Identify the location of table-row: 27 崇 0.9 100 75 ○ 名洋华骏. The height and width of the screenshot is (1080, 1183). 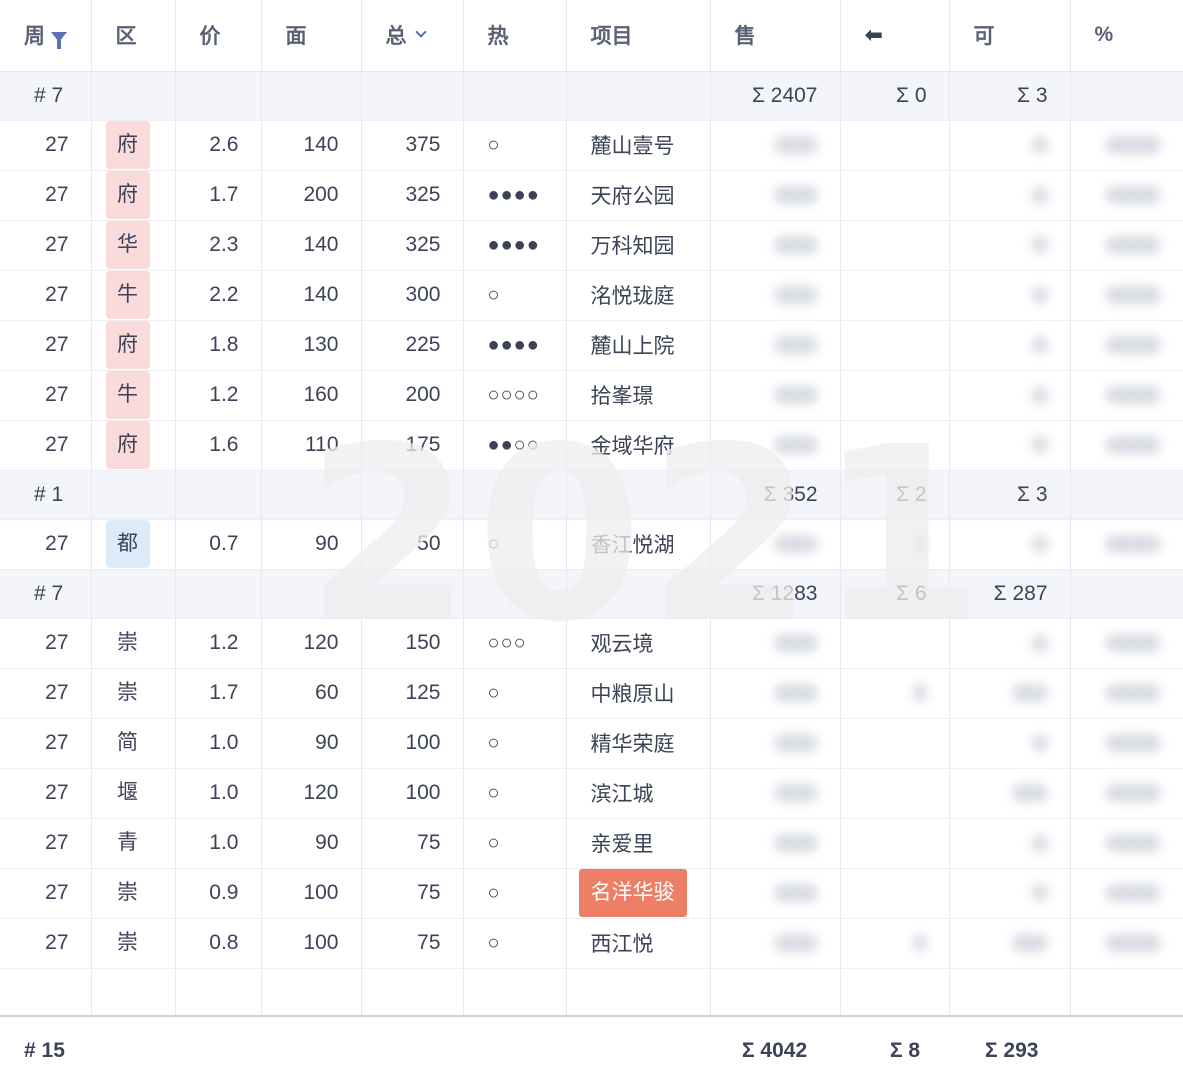
(591, 893).